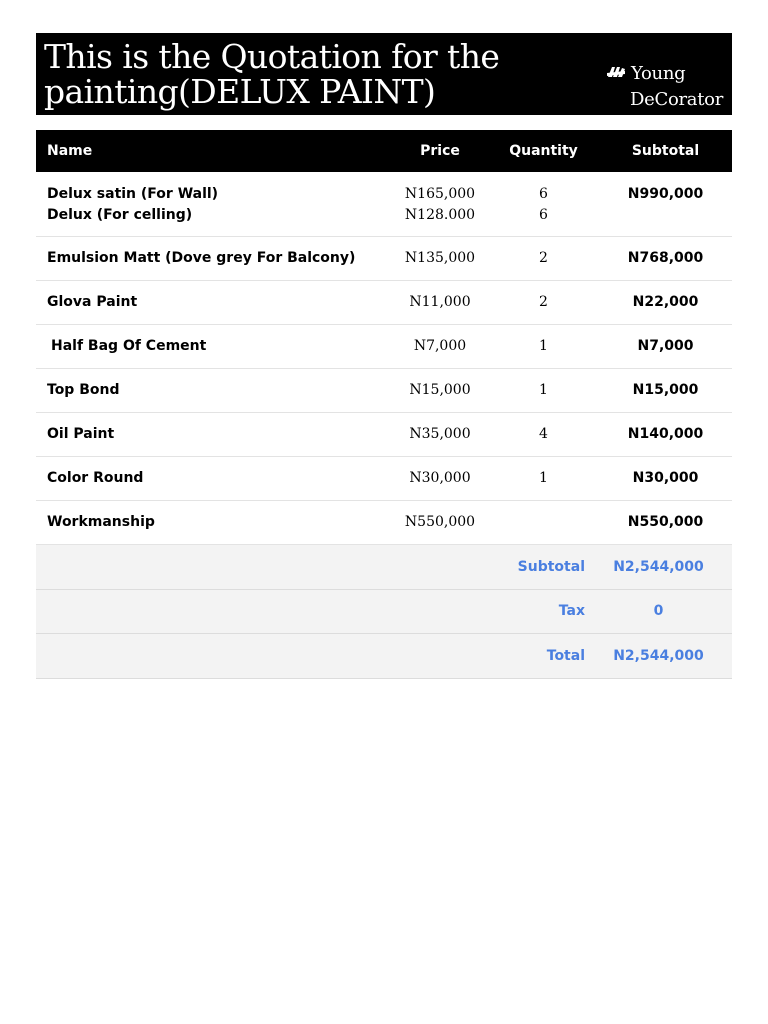 The height and width of the screenshot is (1024, 768). I want to click on column-header-name: Name, so click(70, 151).